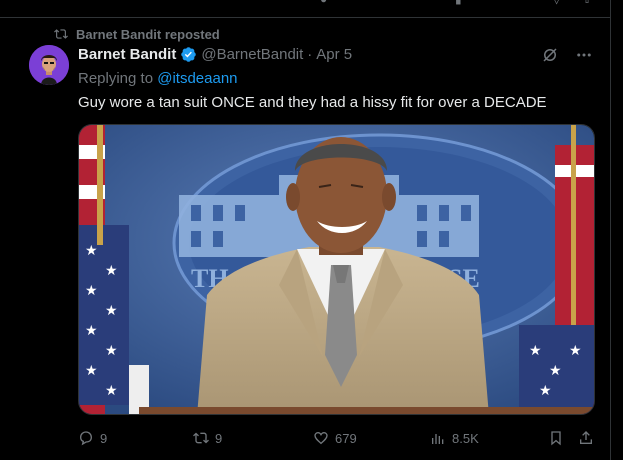  I want to click on reply-count: 9, so click(104, 438).